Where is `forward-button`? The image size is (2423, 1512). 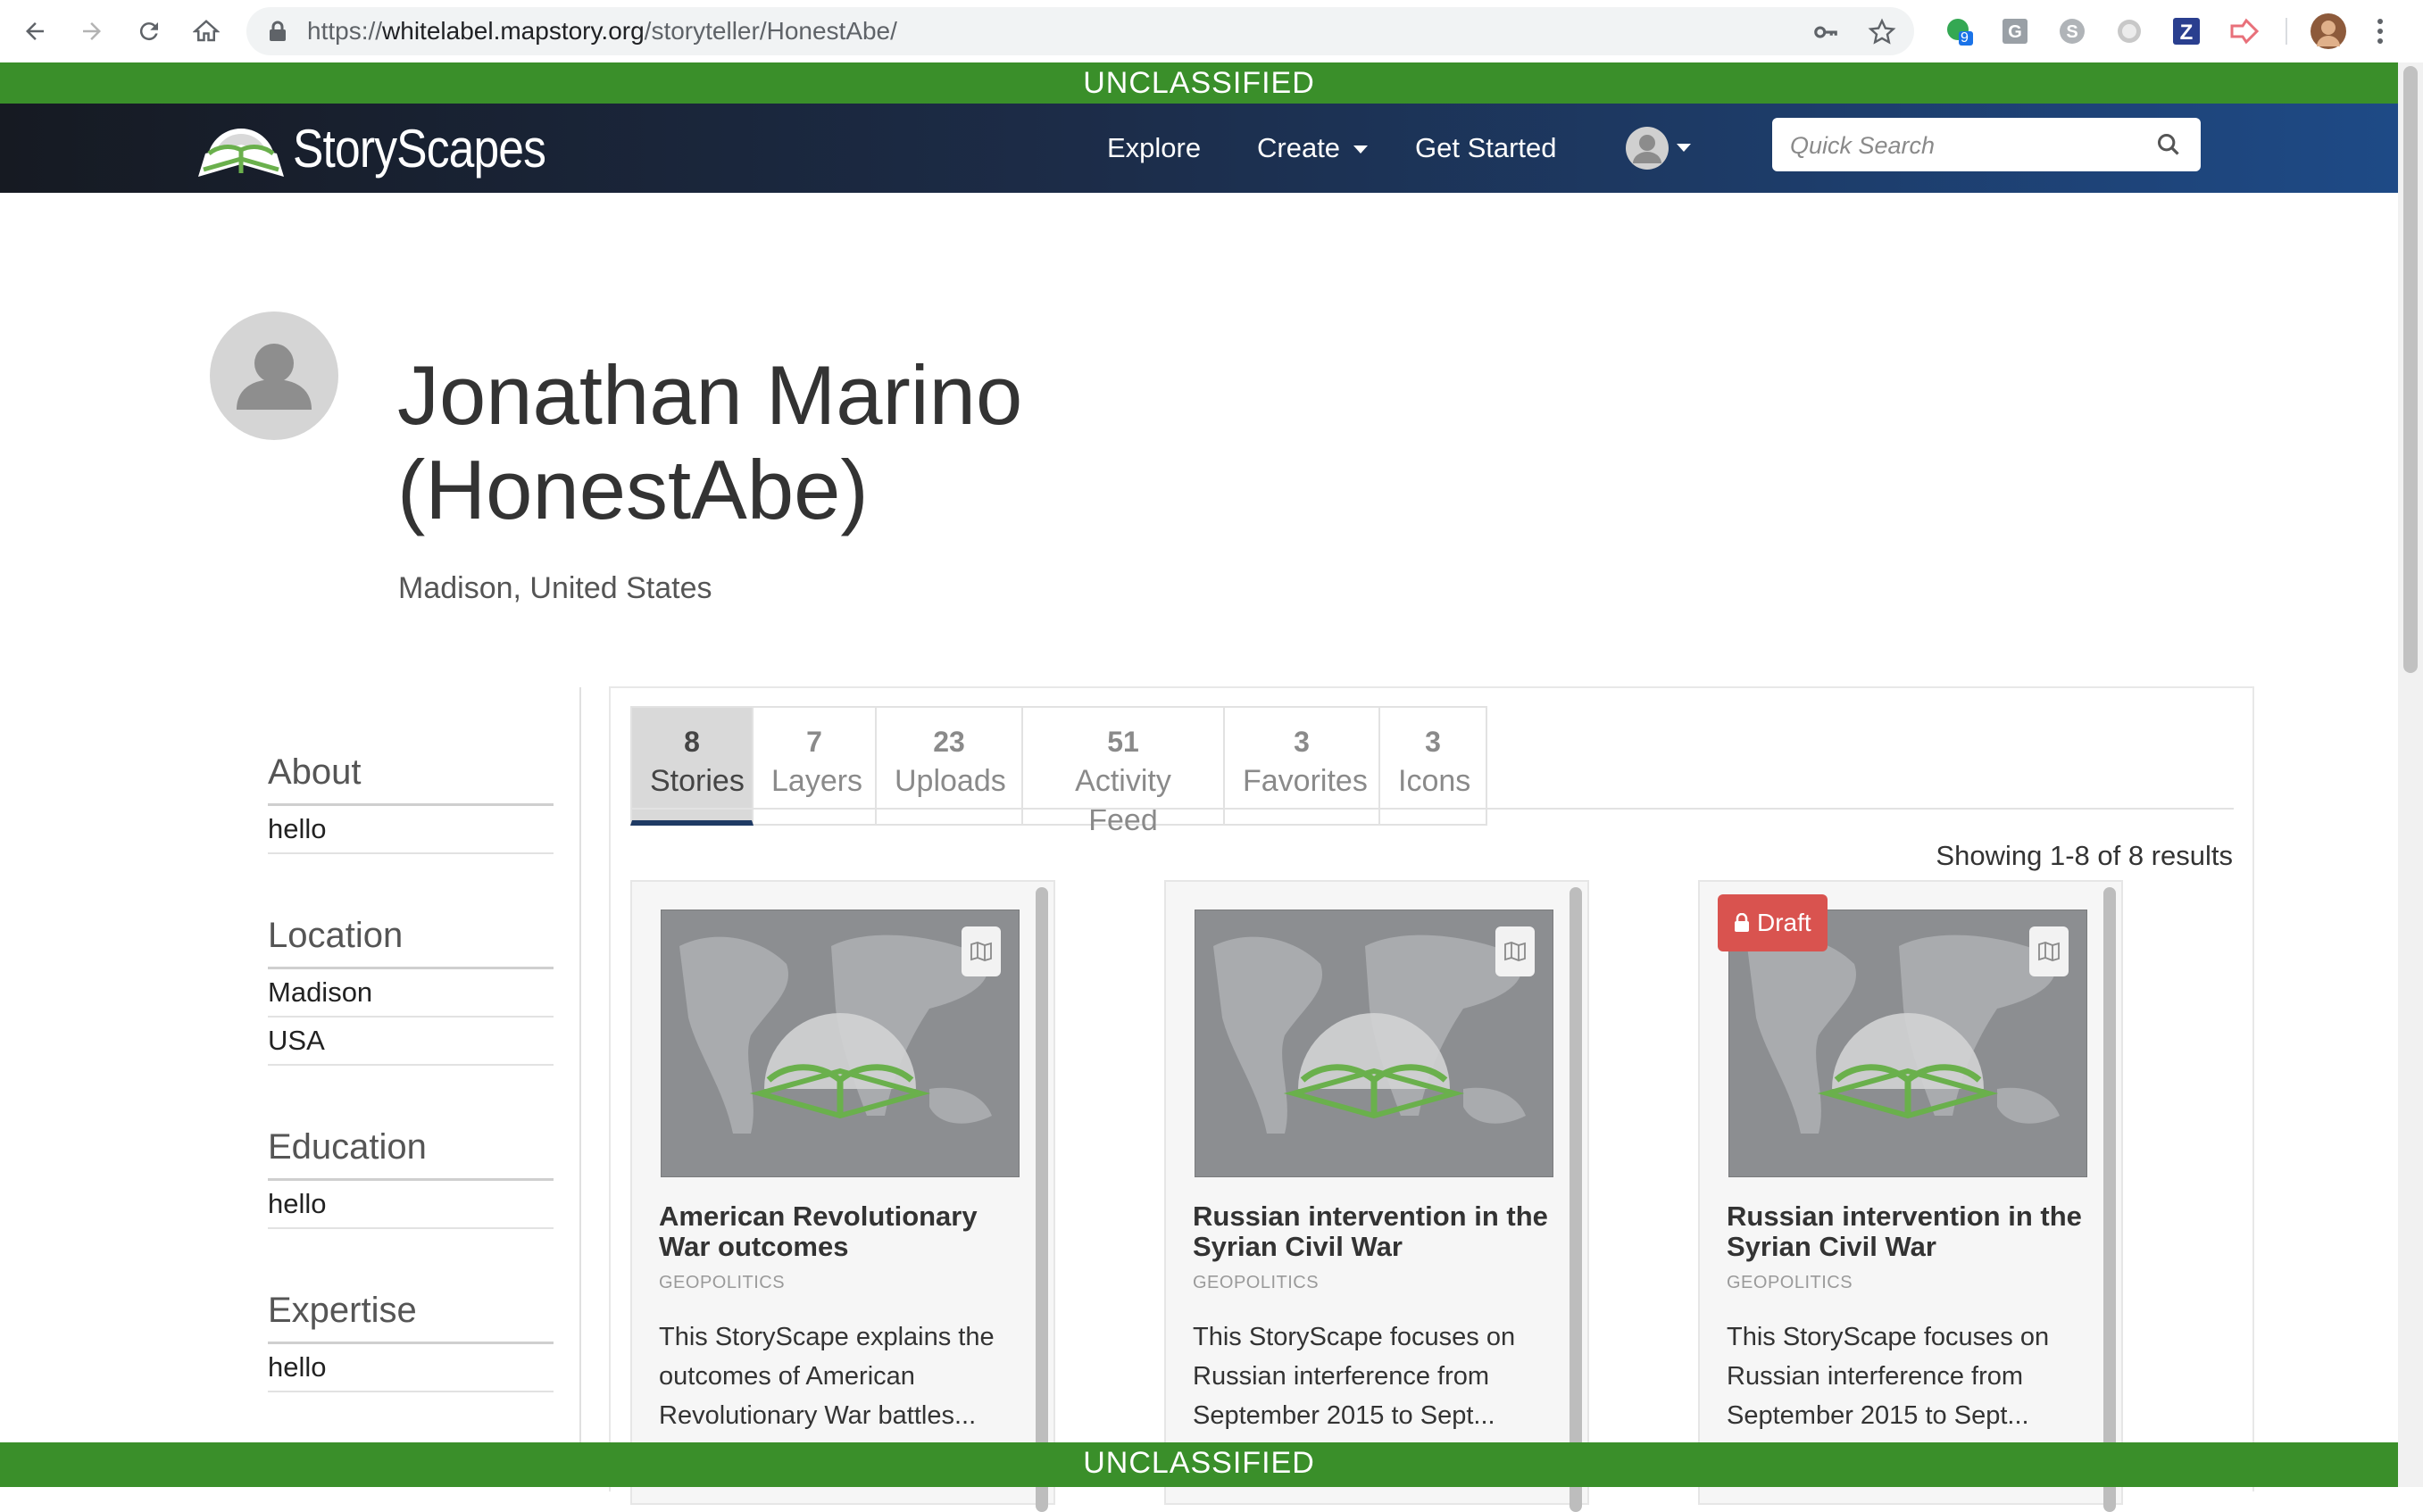
forward-button is located at coordinates (91, 32).